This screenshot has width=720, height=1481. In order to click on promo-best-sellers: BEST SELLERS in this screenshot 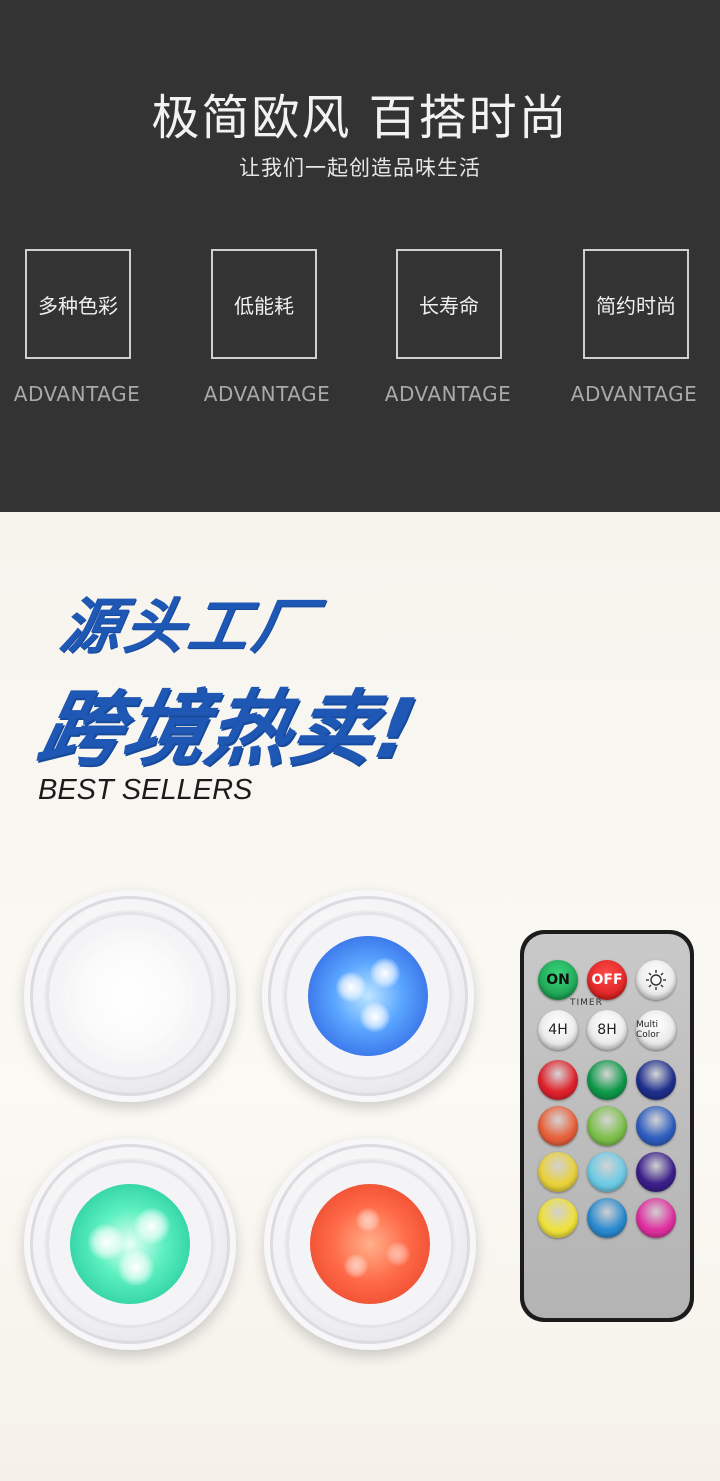, I will do `click(145, 790)`.